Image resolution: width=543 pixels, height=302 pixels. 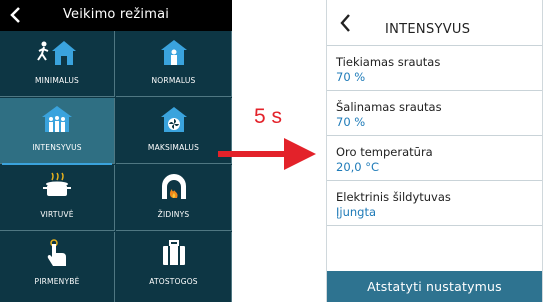 What do you see at coordinates (57, 281) in the screenshot?
I see `mode-tile-label: PIRMENYBĖ` at bounding box center [57, 281].